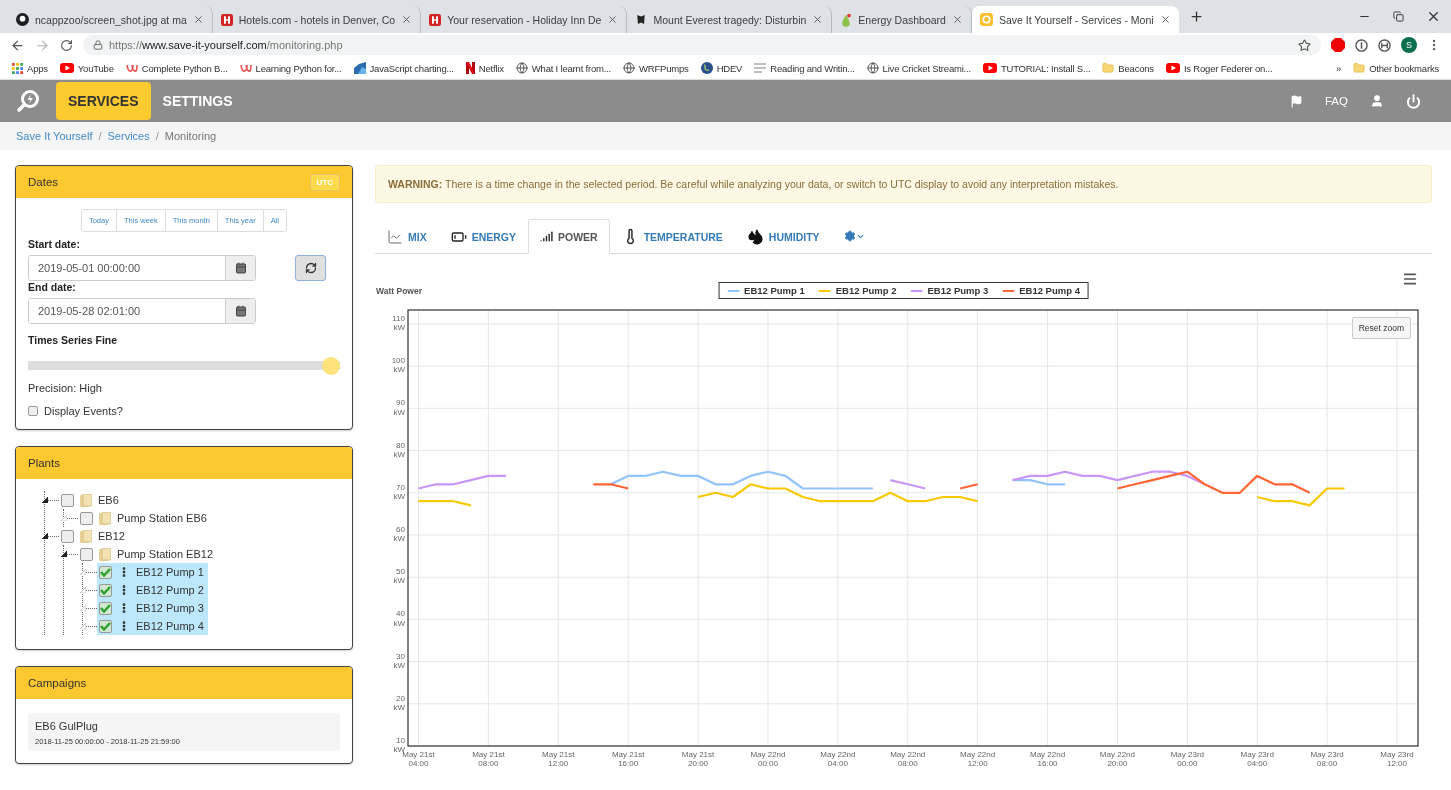 The image size is (1451, 790). Describe the element at coordinates (978, 759) in the screenshot. I see `axis-label: May 22nd 12:00` at that location.